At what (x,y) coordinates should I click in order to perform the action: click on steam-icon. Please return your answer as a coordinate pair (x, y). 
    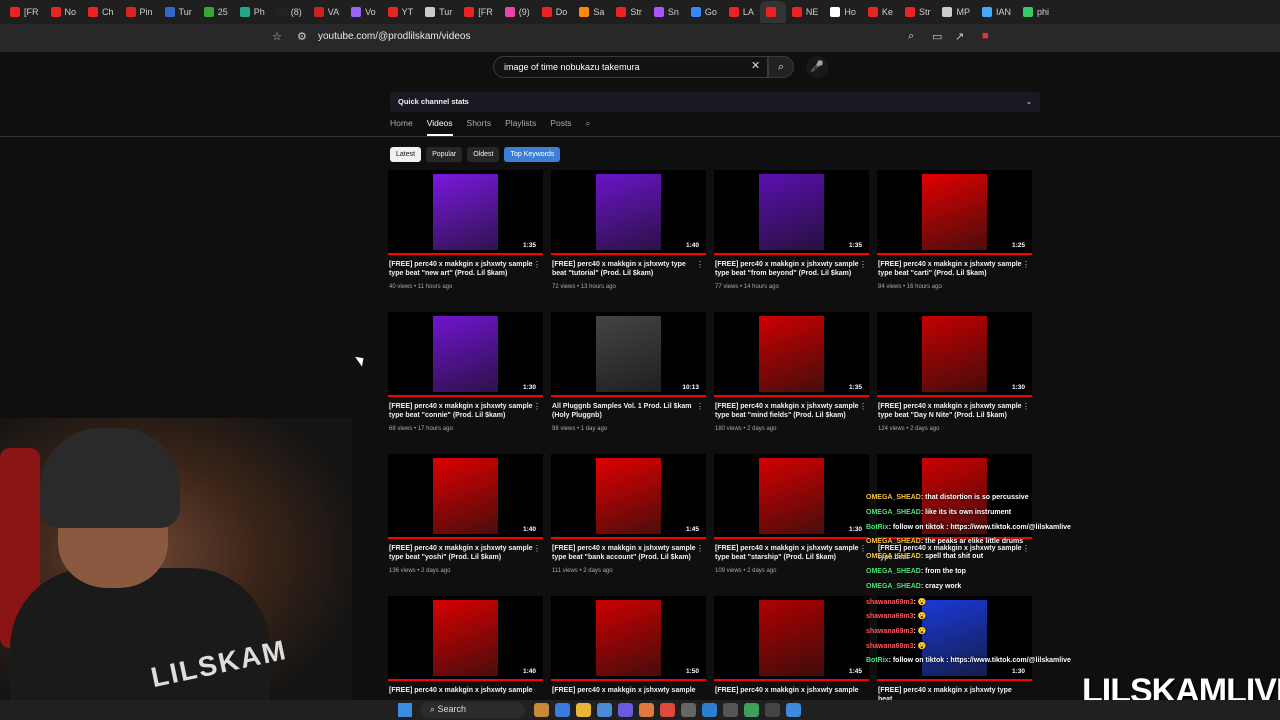
    Looking at the image, I should click on (709, 710).